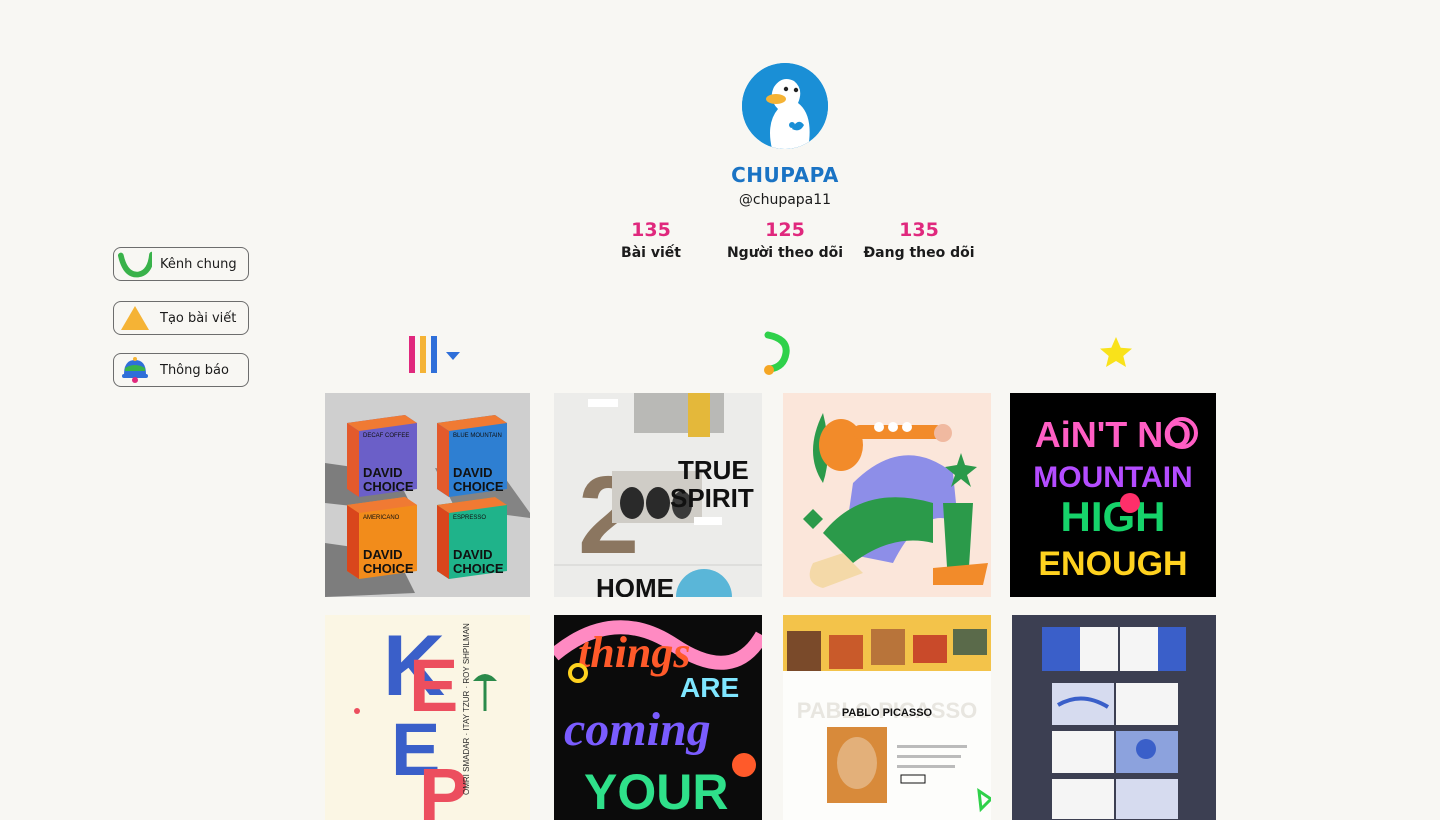 This screenshot has height=820, width=1440. I want to click on sidebar-item-label: Thông báo, so click(194, 370).